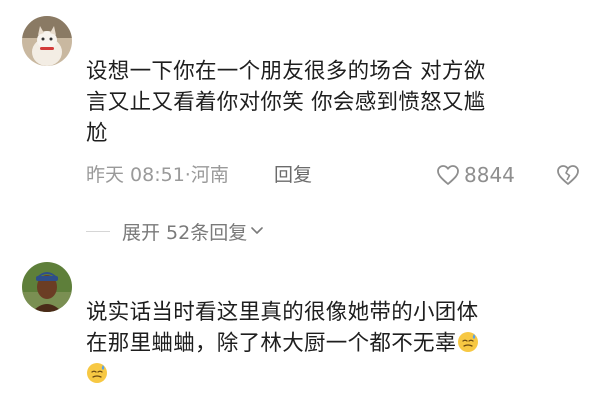 Image resolution: width=600 pixels, height=412 pixels. What do you see at coordinates (489, 175) in the screenshot?
I see `like-count: 8844` at bounding box center [489, 175].